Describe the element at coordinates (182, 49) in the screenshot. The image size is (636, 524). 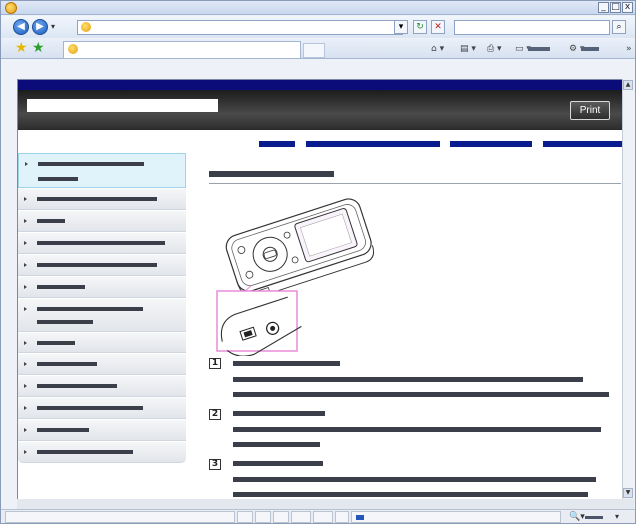
I see `tab-current` at that location.